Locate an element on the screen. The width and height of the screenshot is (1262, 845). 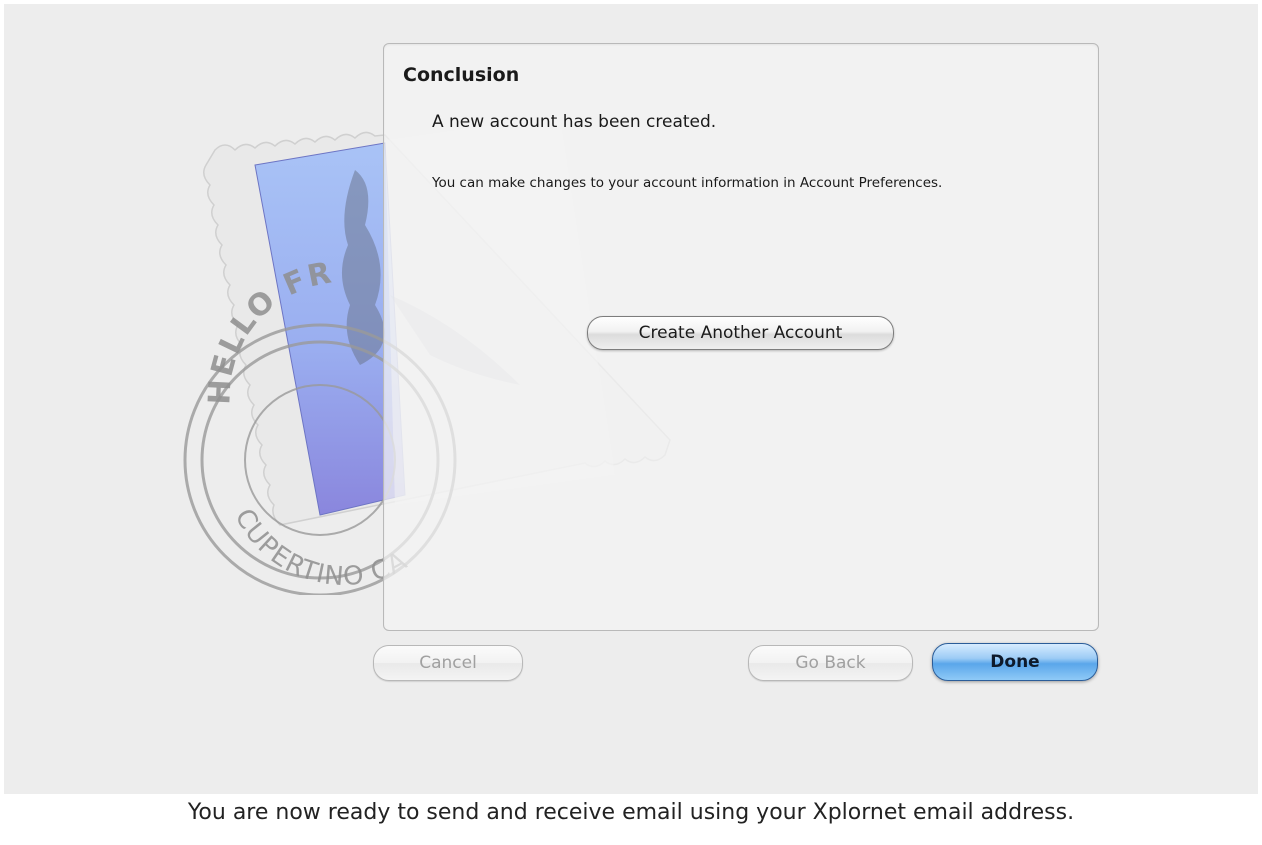
create-another-account-button: Create Another Account is located at coordinates (740, 333).